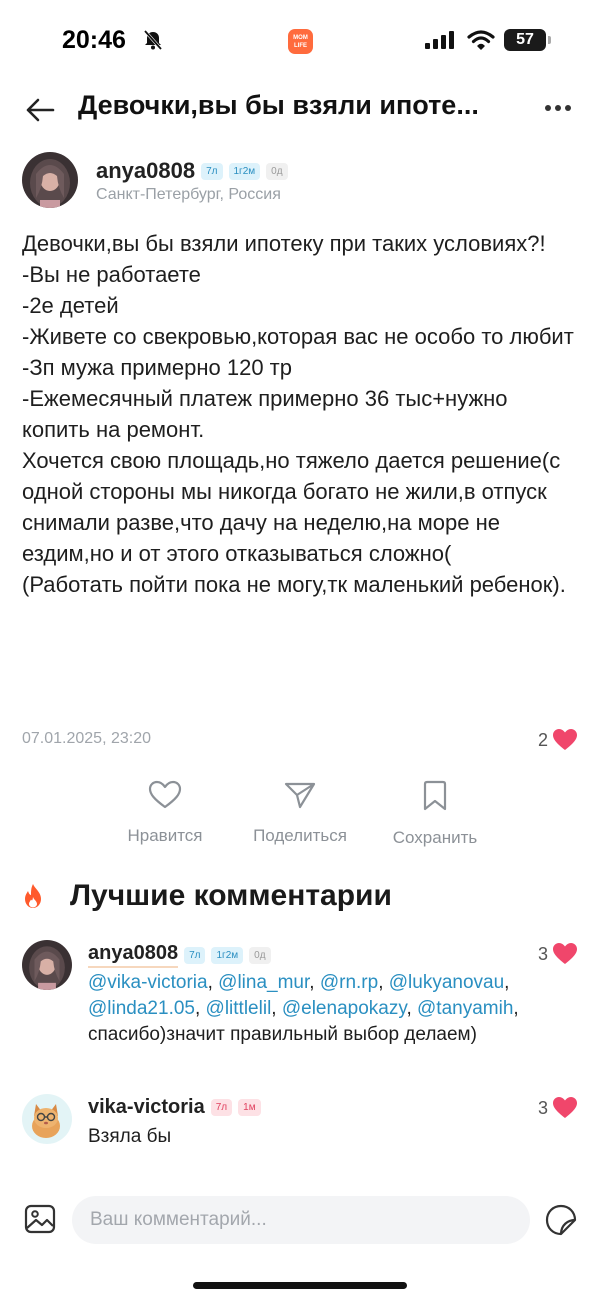 Image resolution: width=600 pixels, height=1300 pixels. Describe the element at coordinates (157, 367) in the screenshot. I see `post-paragraph: -Зп мужа примерно 120 тр` at that location.